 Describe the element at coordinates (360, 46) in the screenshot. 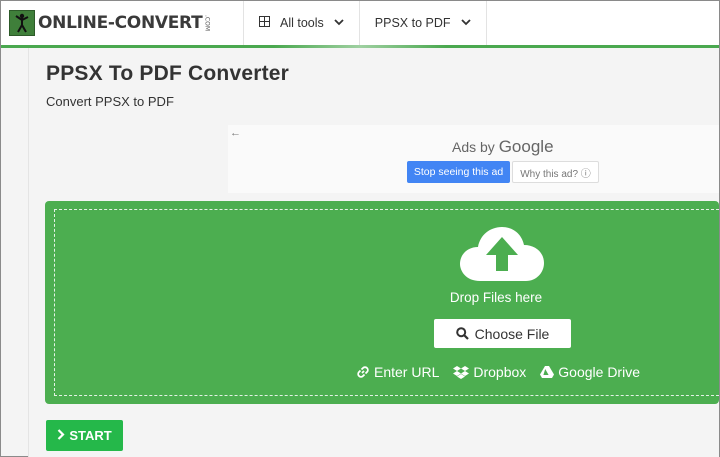

I see `header-accent-line` at that location.